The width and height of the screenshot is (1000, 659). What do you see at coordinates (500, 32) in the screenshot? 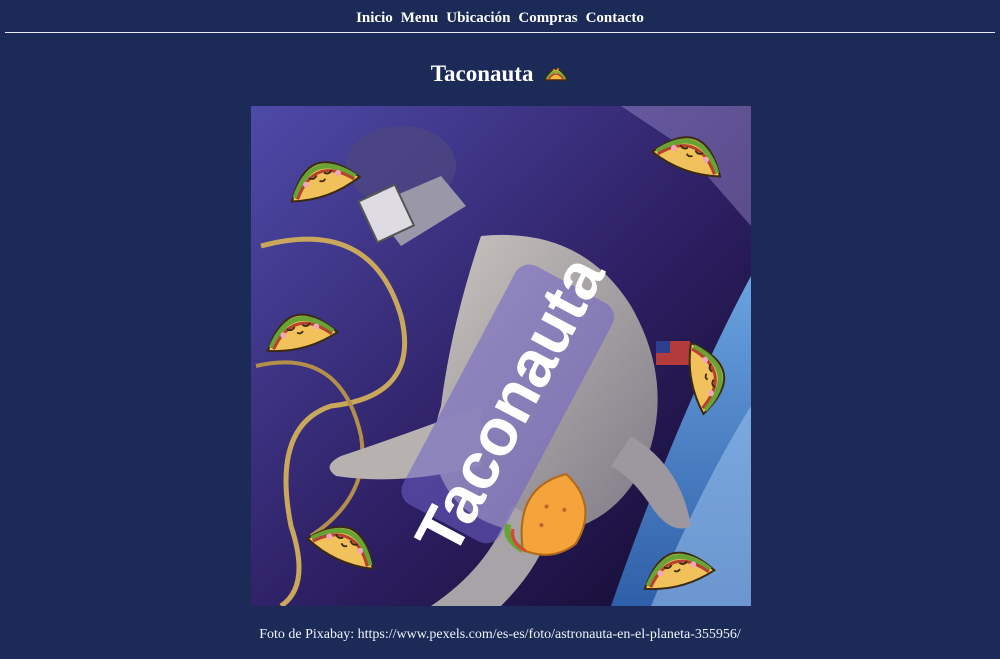
I see `nav-divider` at bounding box center [500, 32].